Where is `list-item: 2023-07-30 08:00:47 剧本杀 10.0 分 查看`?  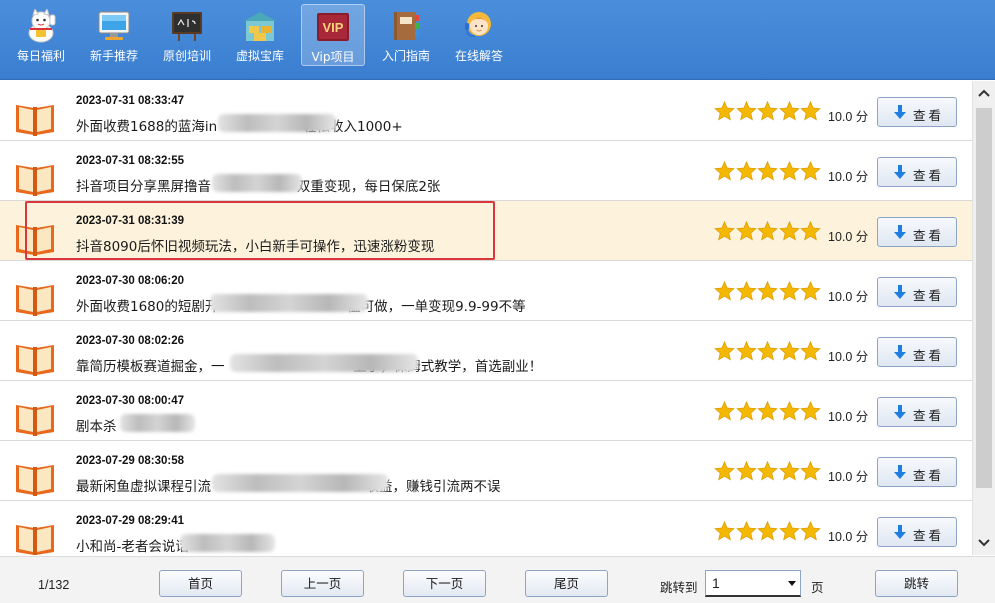 list-item: 2023-07-30 08:00:47 剧本杀 10.0 分 查看 is located at coordinates (486, 411).